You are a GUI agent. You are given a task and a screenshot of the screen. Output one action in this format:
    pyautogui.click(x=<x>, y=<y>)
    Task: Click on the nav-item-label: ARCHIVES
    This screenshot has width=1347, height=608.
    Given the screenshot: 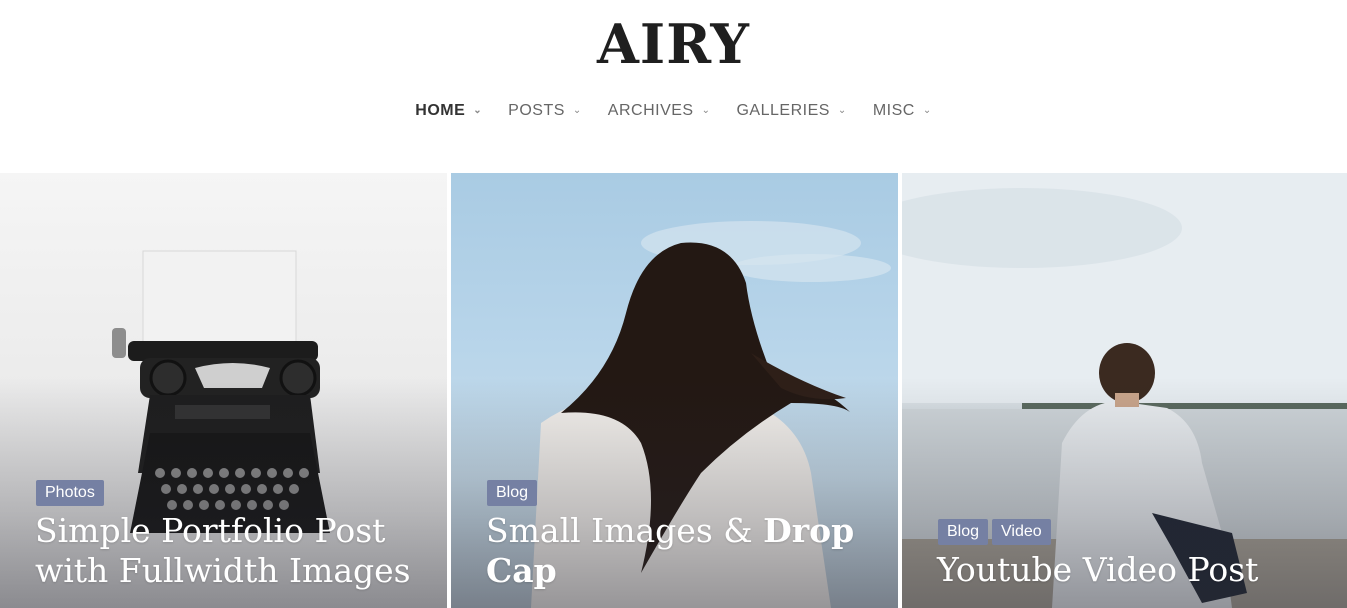 What is the action you would take?
    pyautogui.click(x=650, y=110)
    